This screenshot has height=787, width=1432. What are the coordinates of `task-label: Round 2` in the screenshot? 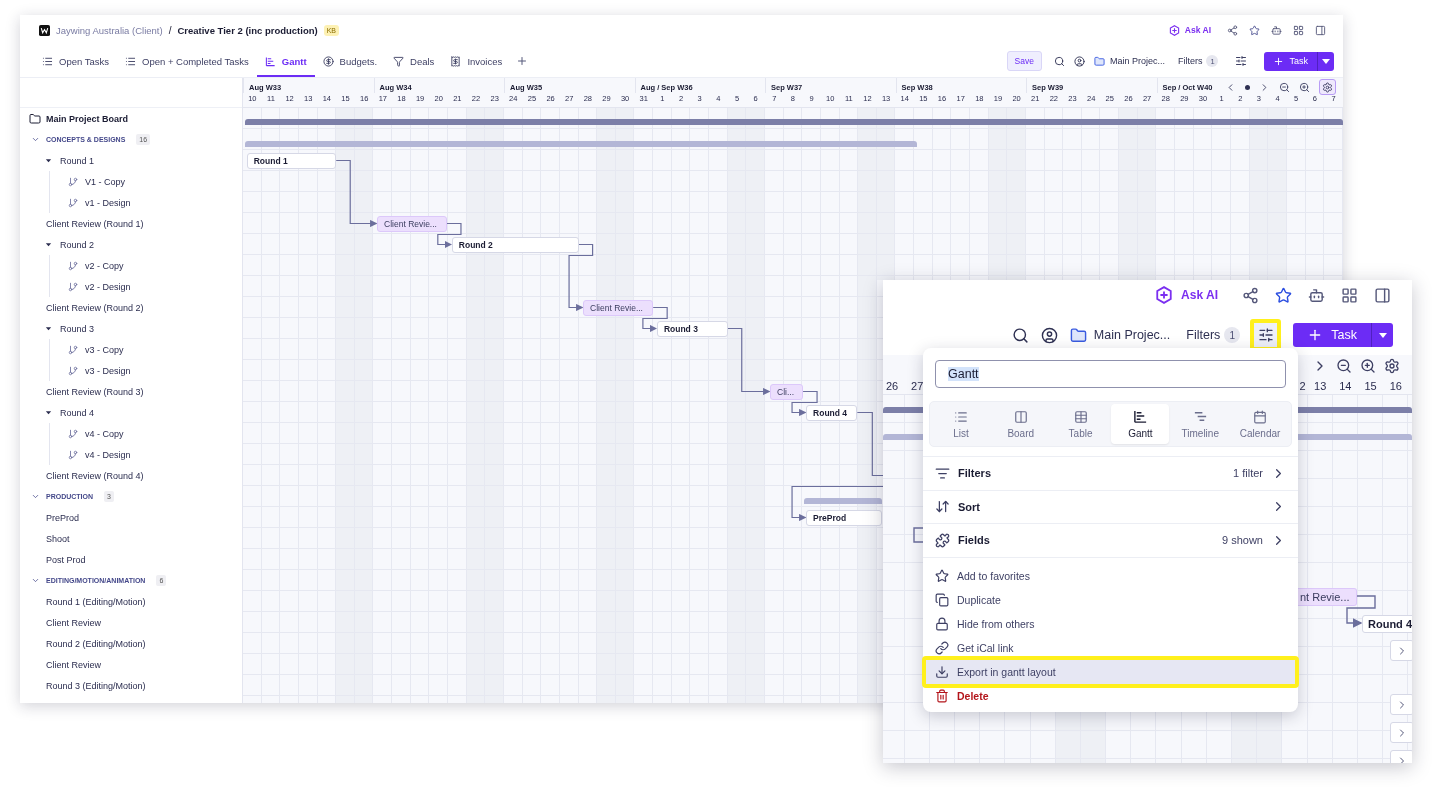 It's located at (77, 244).